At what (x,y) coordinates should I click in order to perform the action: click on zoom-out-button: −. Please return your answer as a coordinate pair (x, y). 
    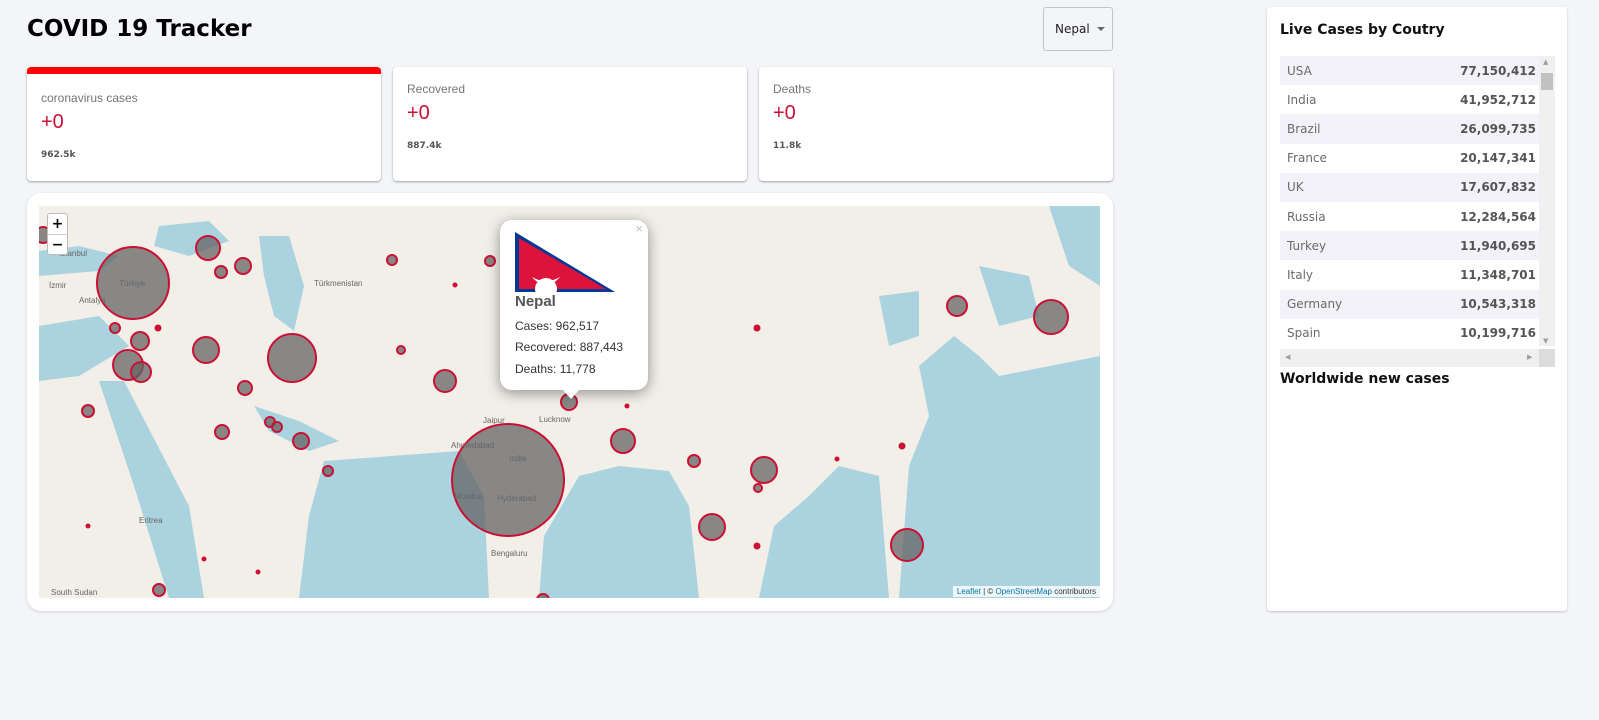
    Looking at the image, I should click on (57, 244).